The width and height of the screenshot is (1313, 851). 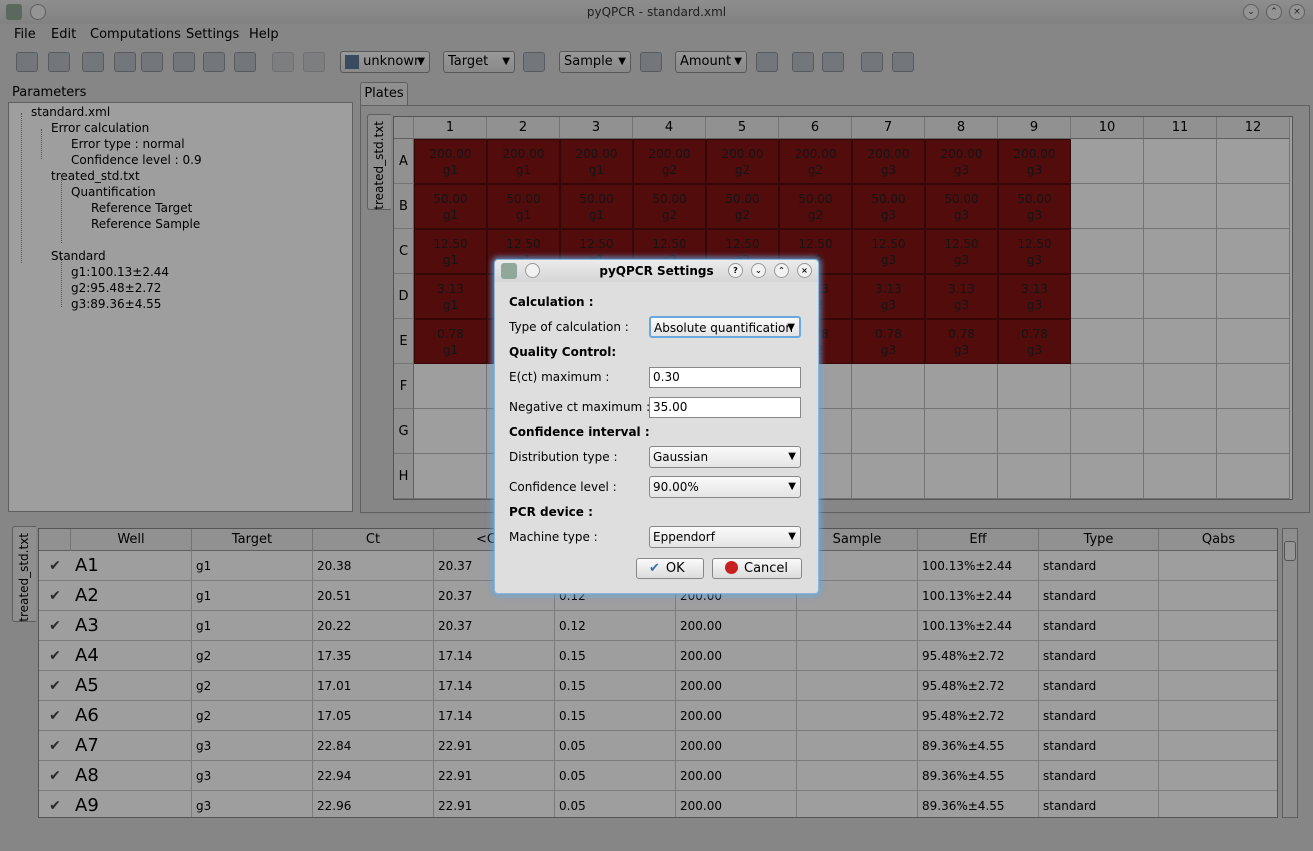 What do you see at coordinates (373, 686) in the screenshot?
I see `table-cell: 17.01` at bounding box center [373, 686].